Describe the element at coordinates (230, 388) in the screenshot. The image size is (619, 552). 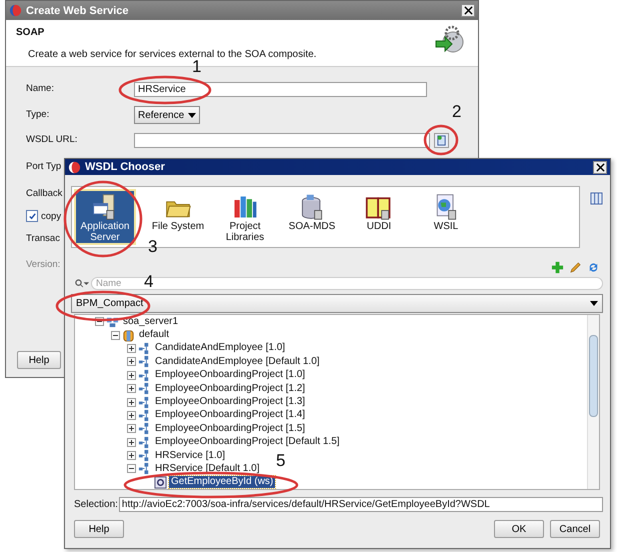
I see `tree-item: EmployeeOnboardingProject [1.2]` at that location.